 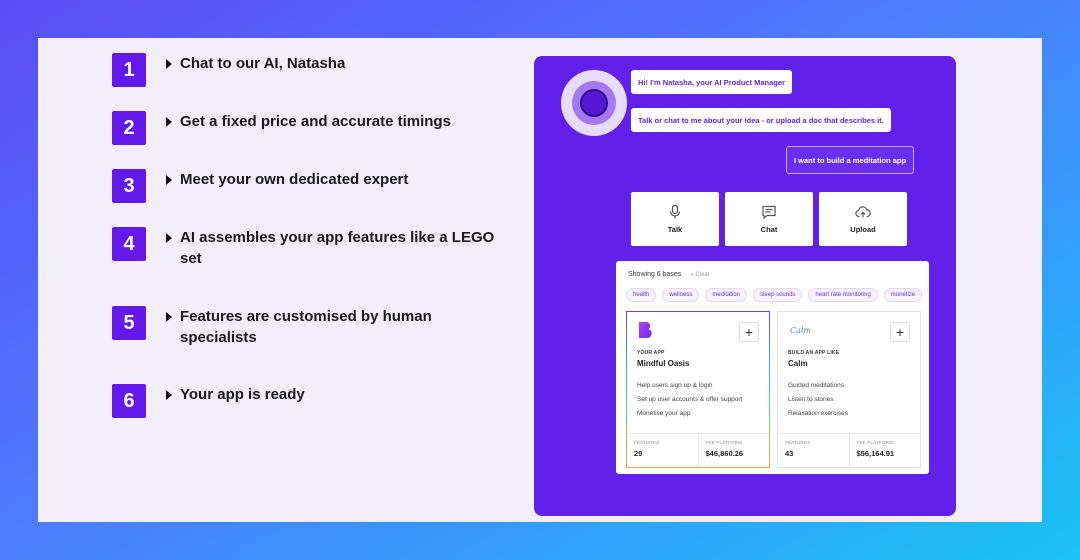 I want to click on card-kicker: YOUR APP, so click(x=651, y=353).